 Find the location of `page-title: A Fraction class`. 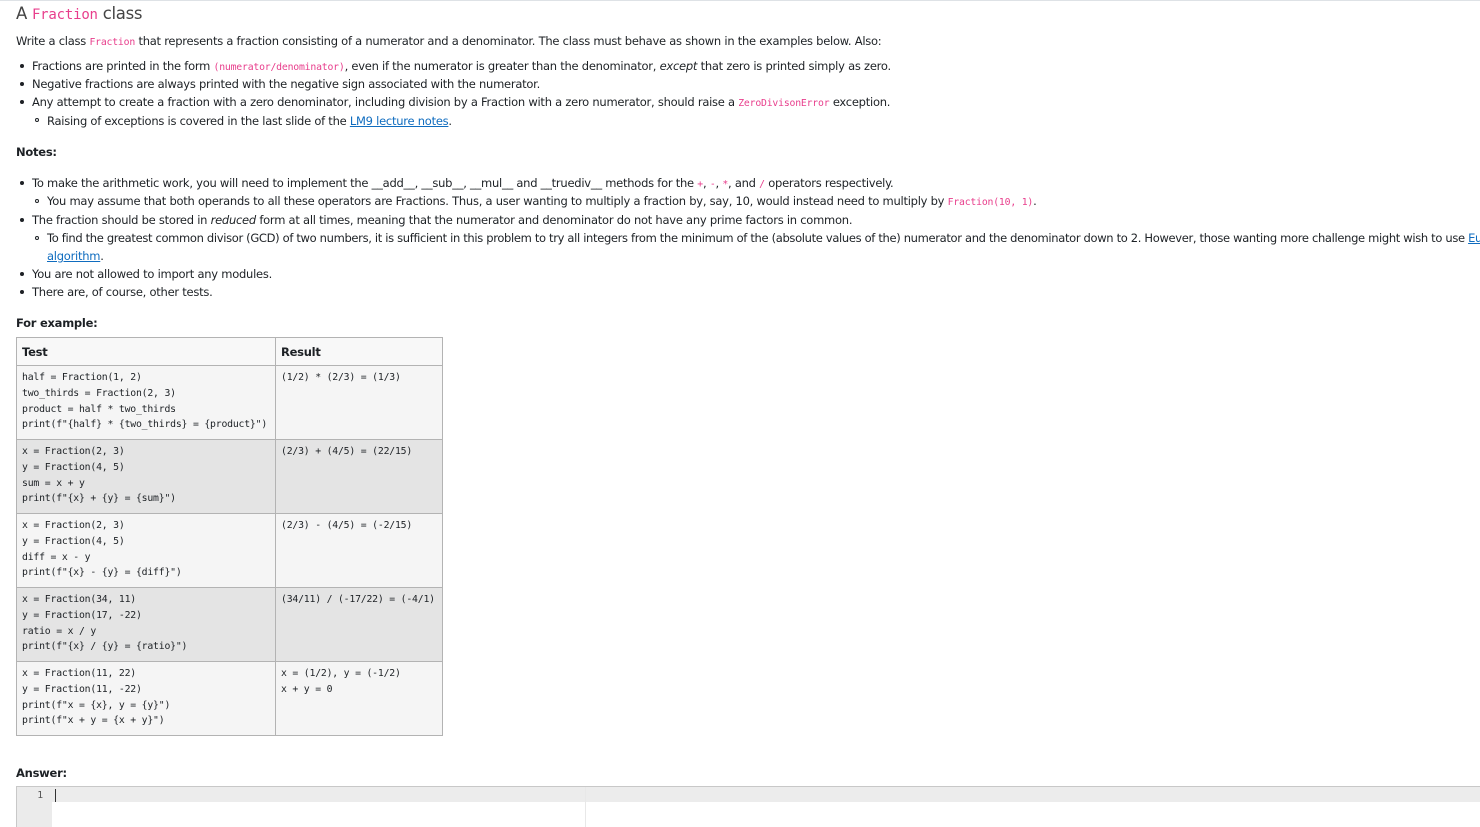

page-title: A Fraction class is located at coordinates (79, 13).